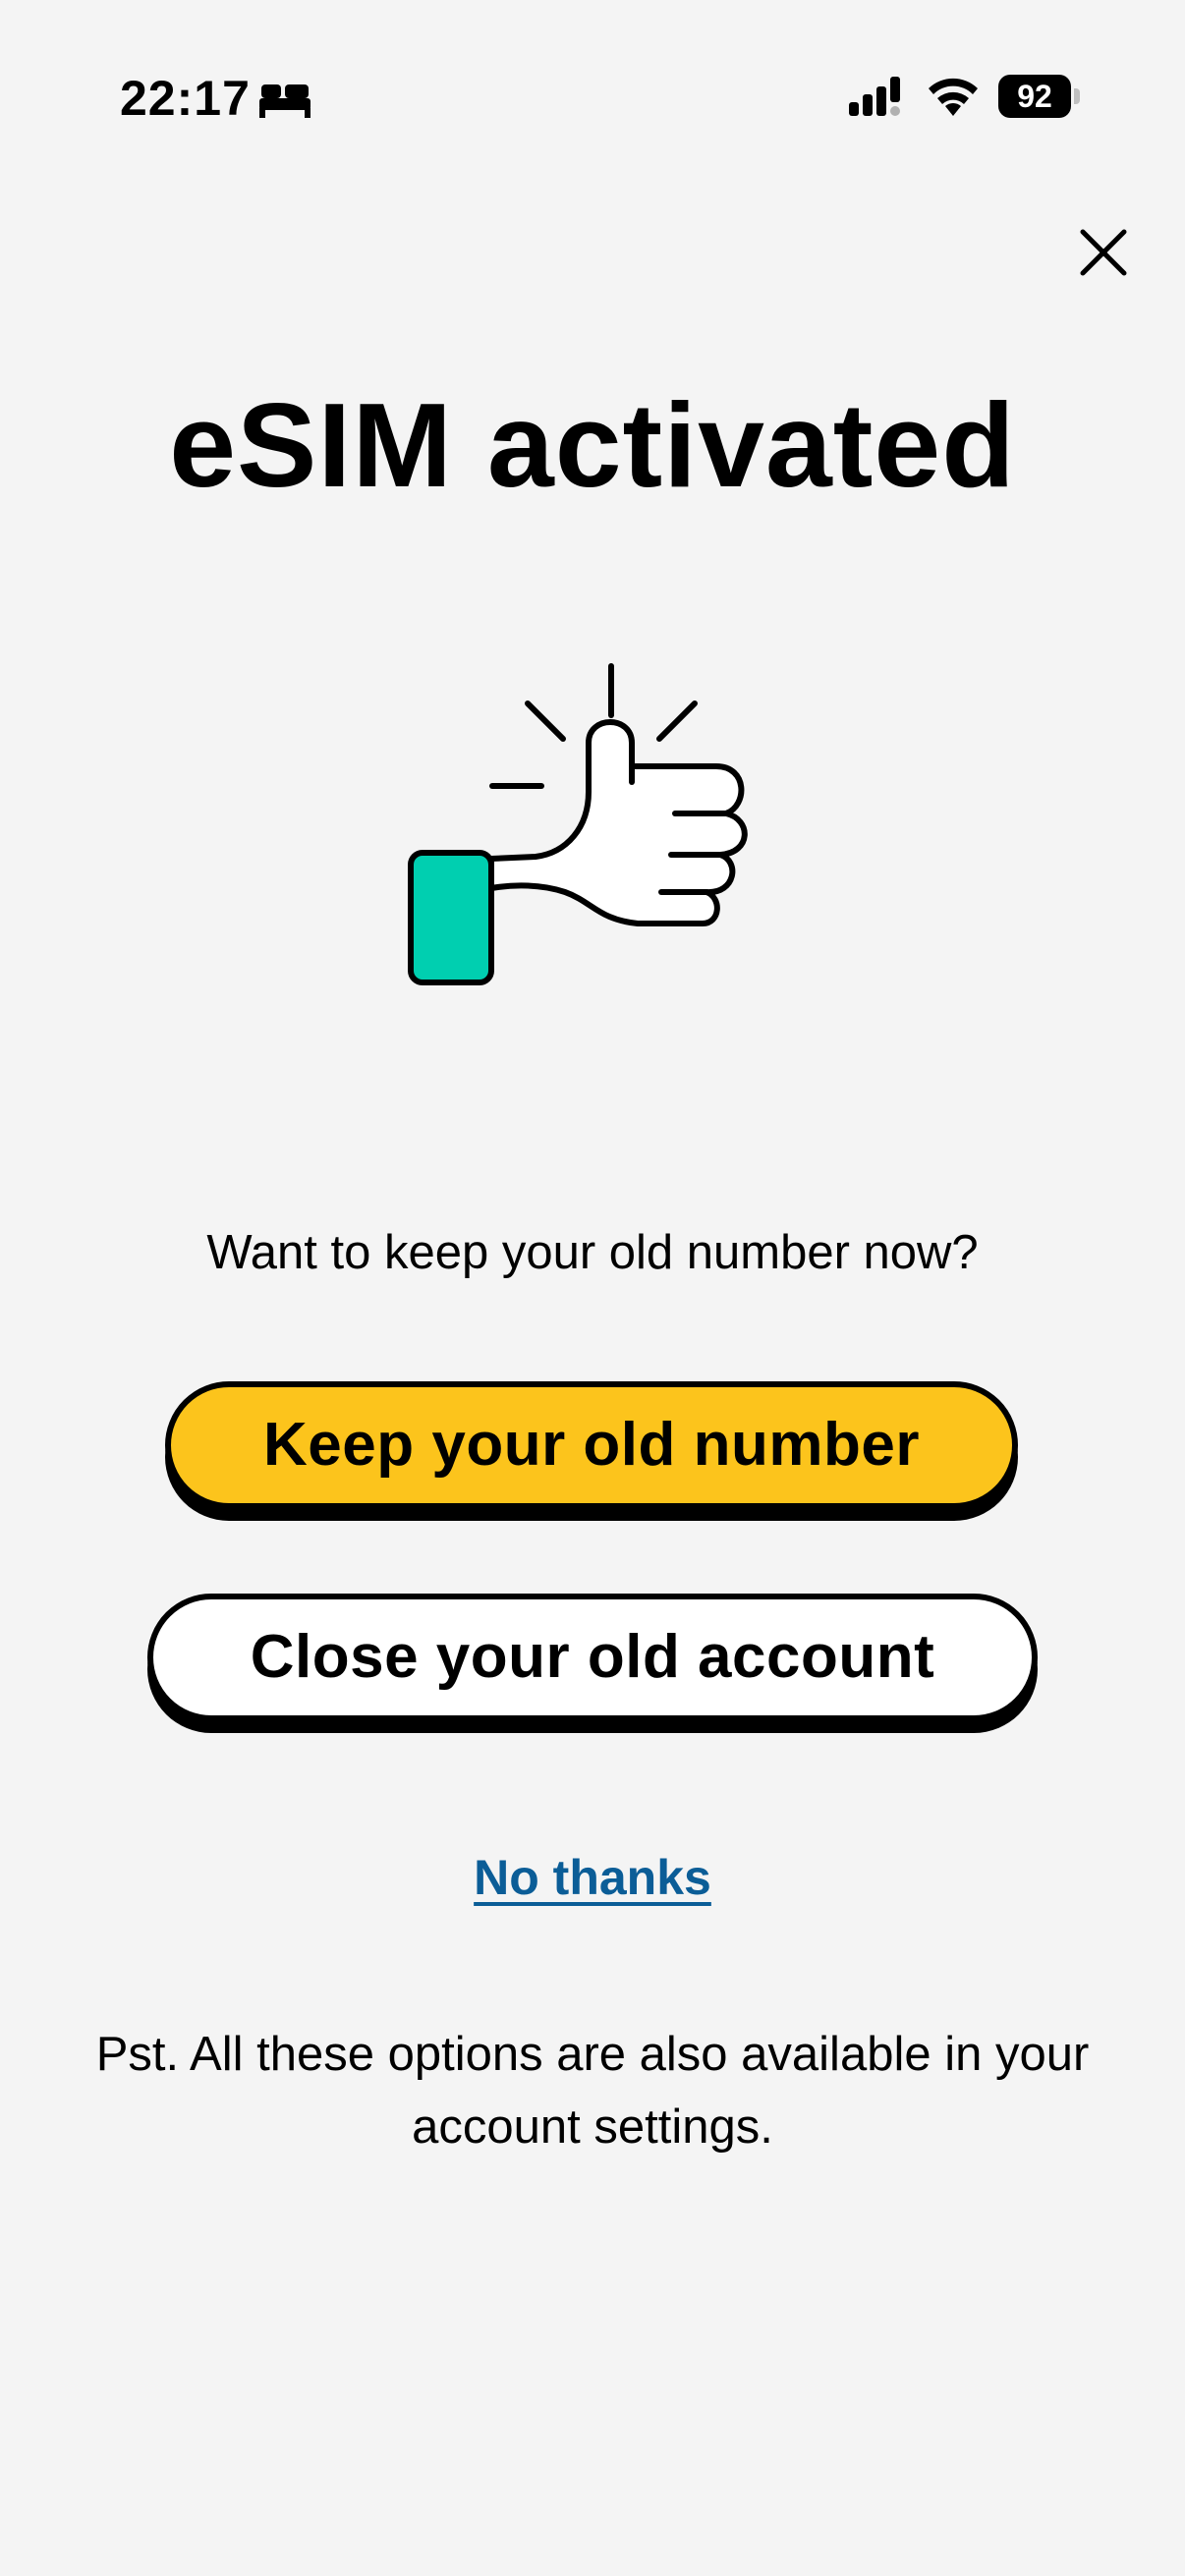 The height and width of the screenshot is (2576, 1185). I want to click on page-title: eSIM activated, so click(592, 445).